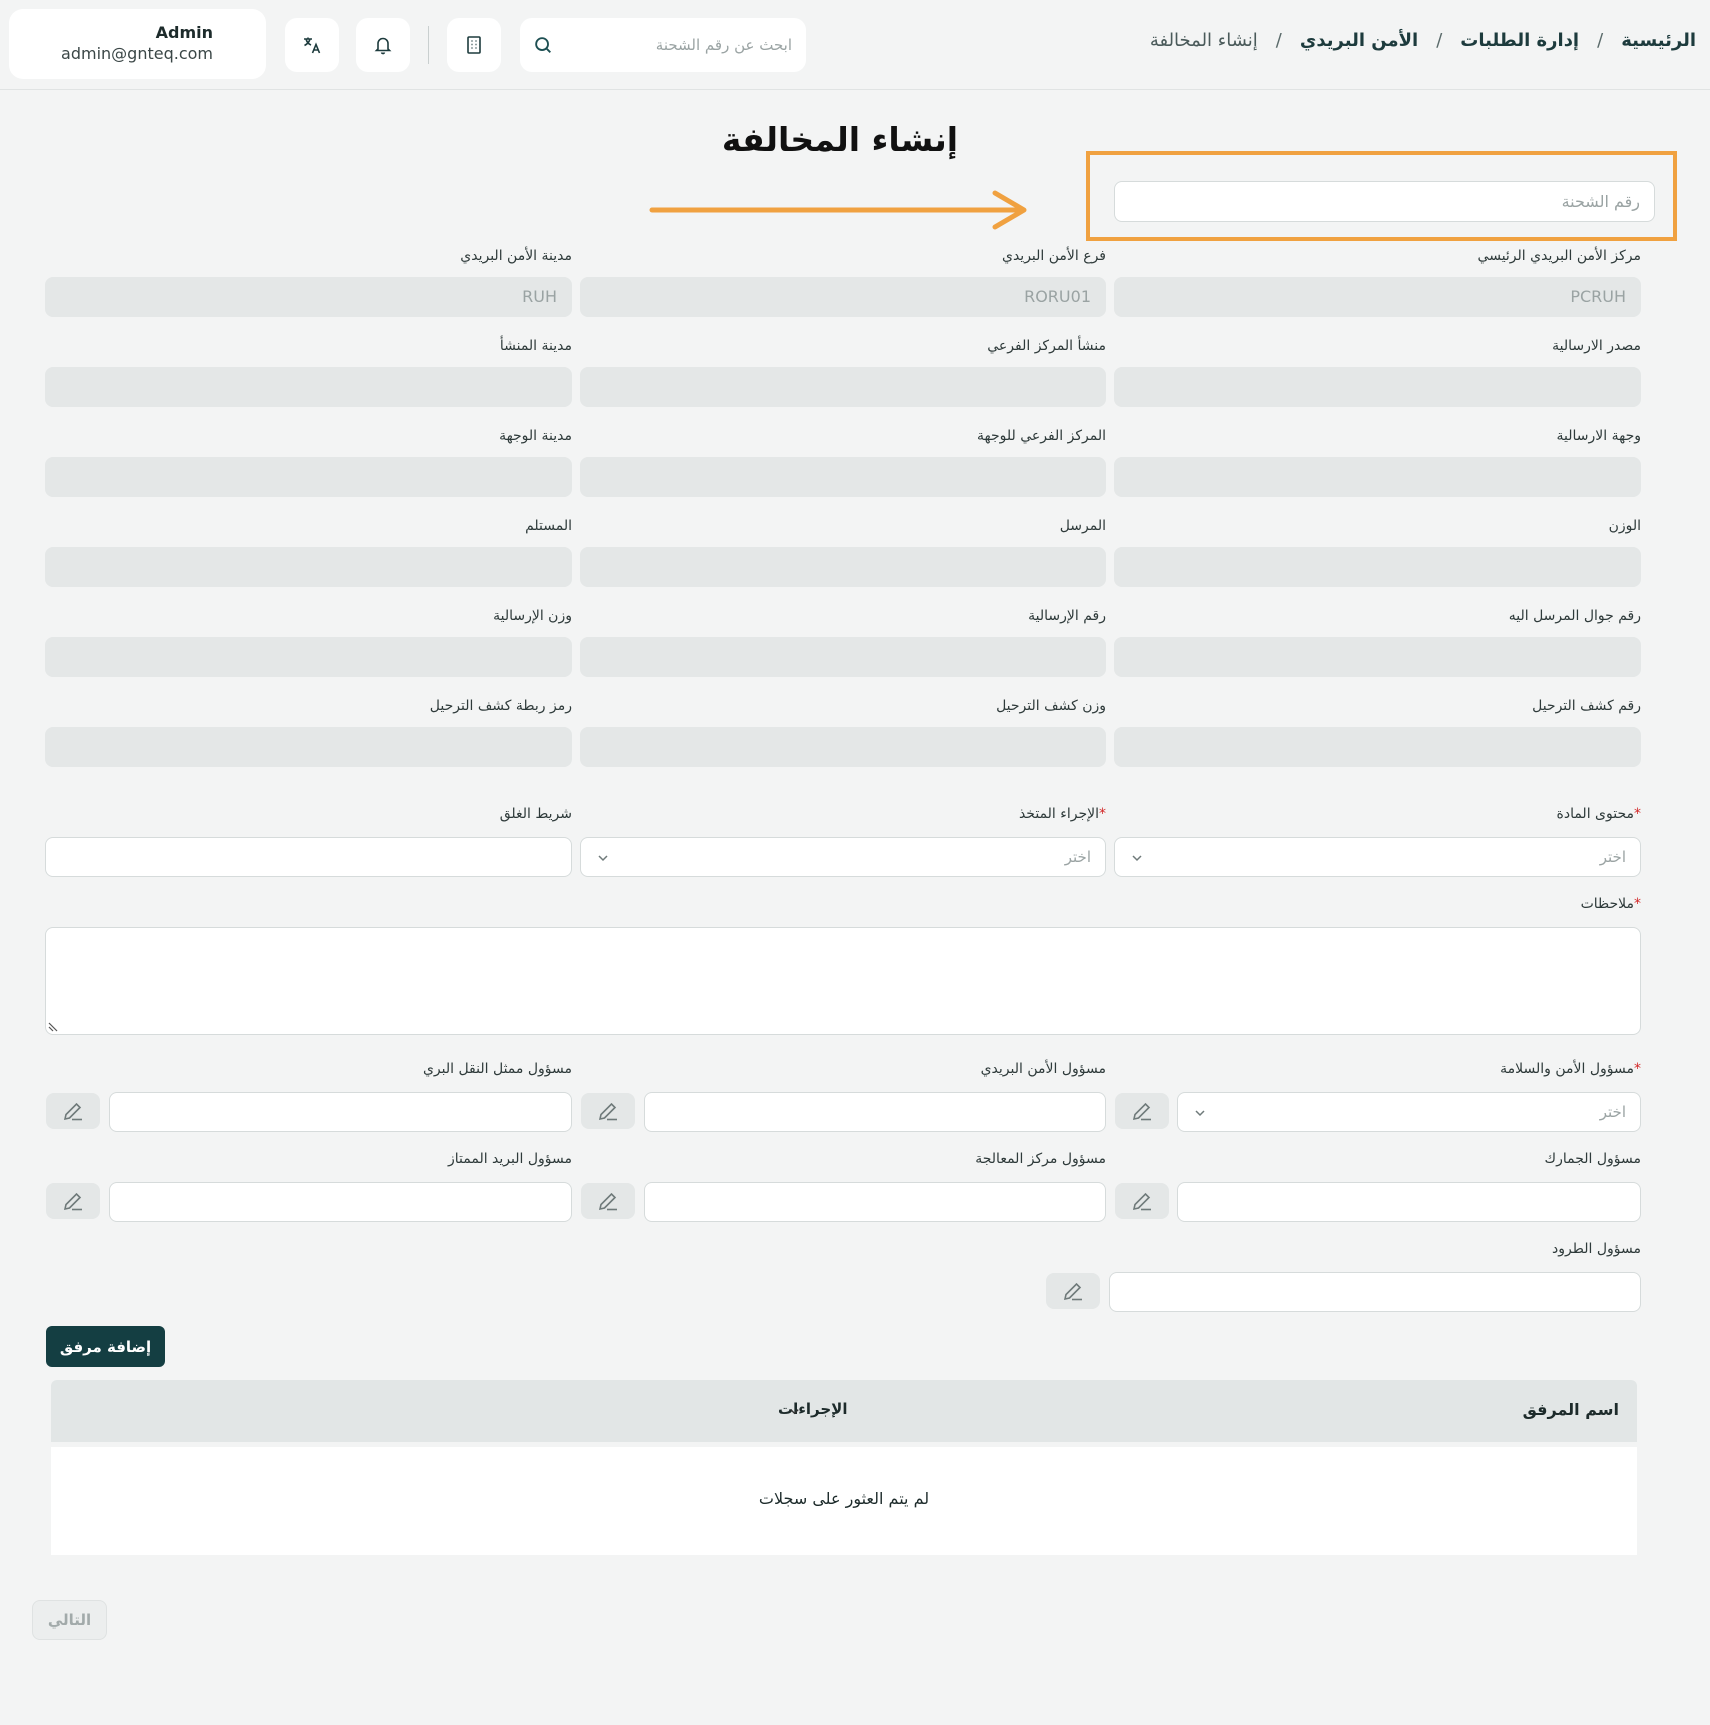  What do you see at coordinates (1610, 904) in the screenshot?
I see `notes-label: *ملاحظات` at bounding box center [1610, 904].